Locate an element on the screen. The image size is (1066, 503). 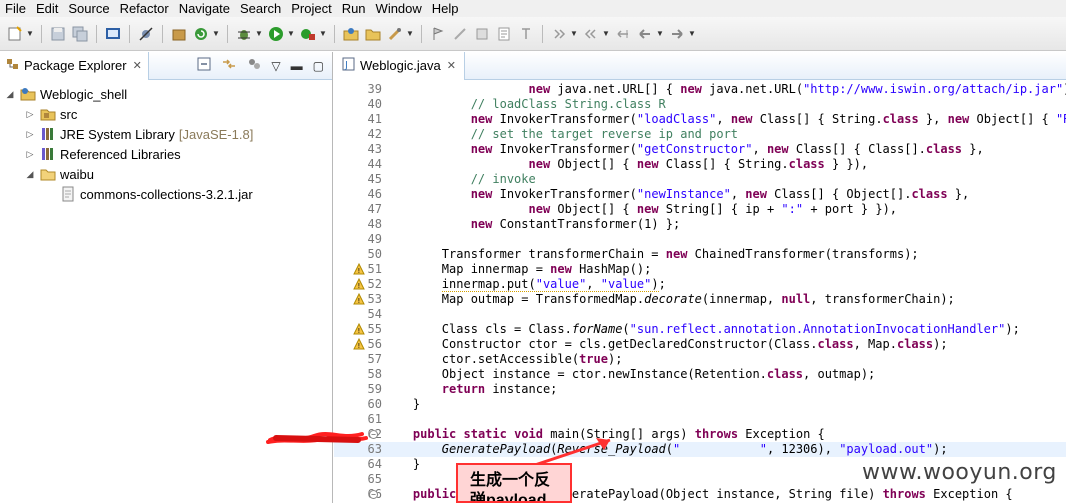
search-icon is located at coordinates (395, 34).